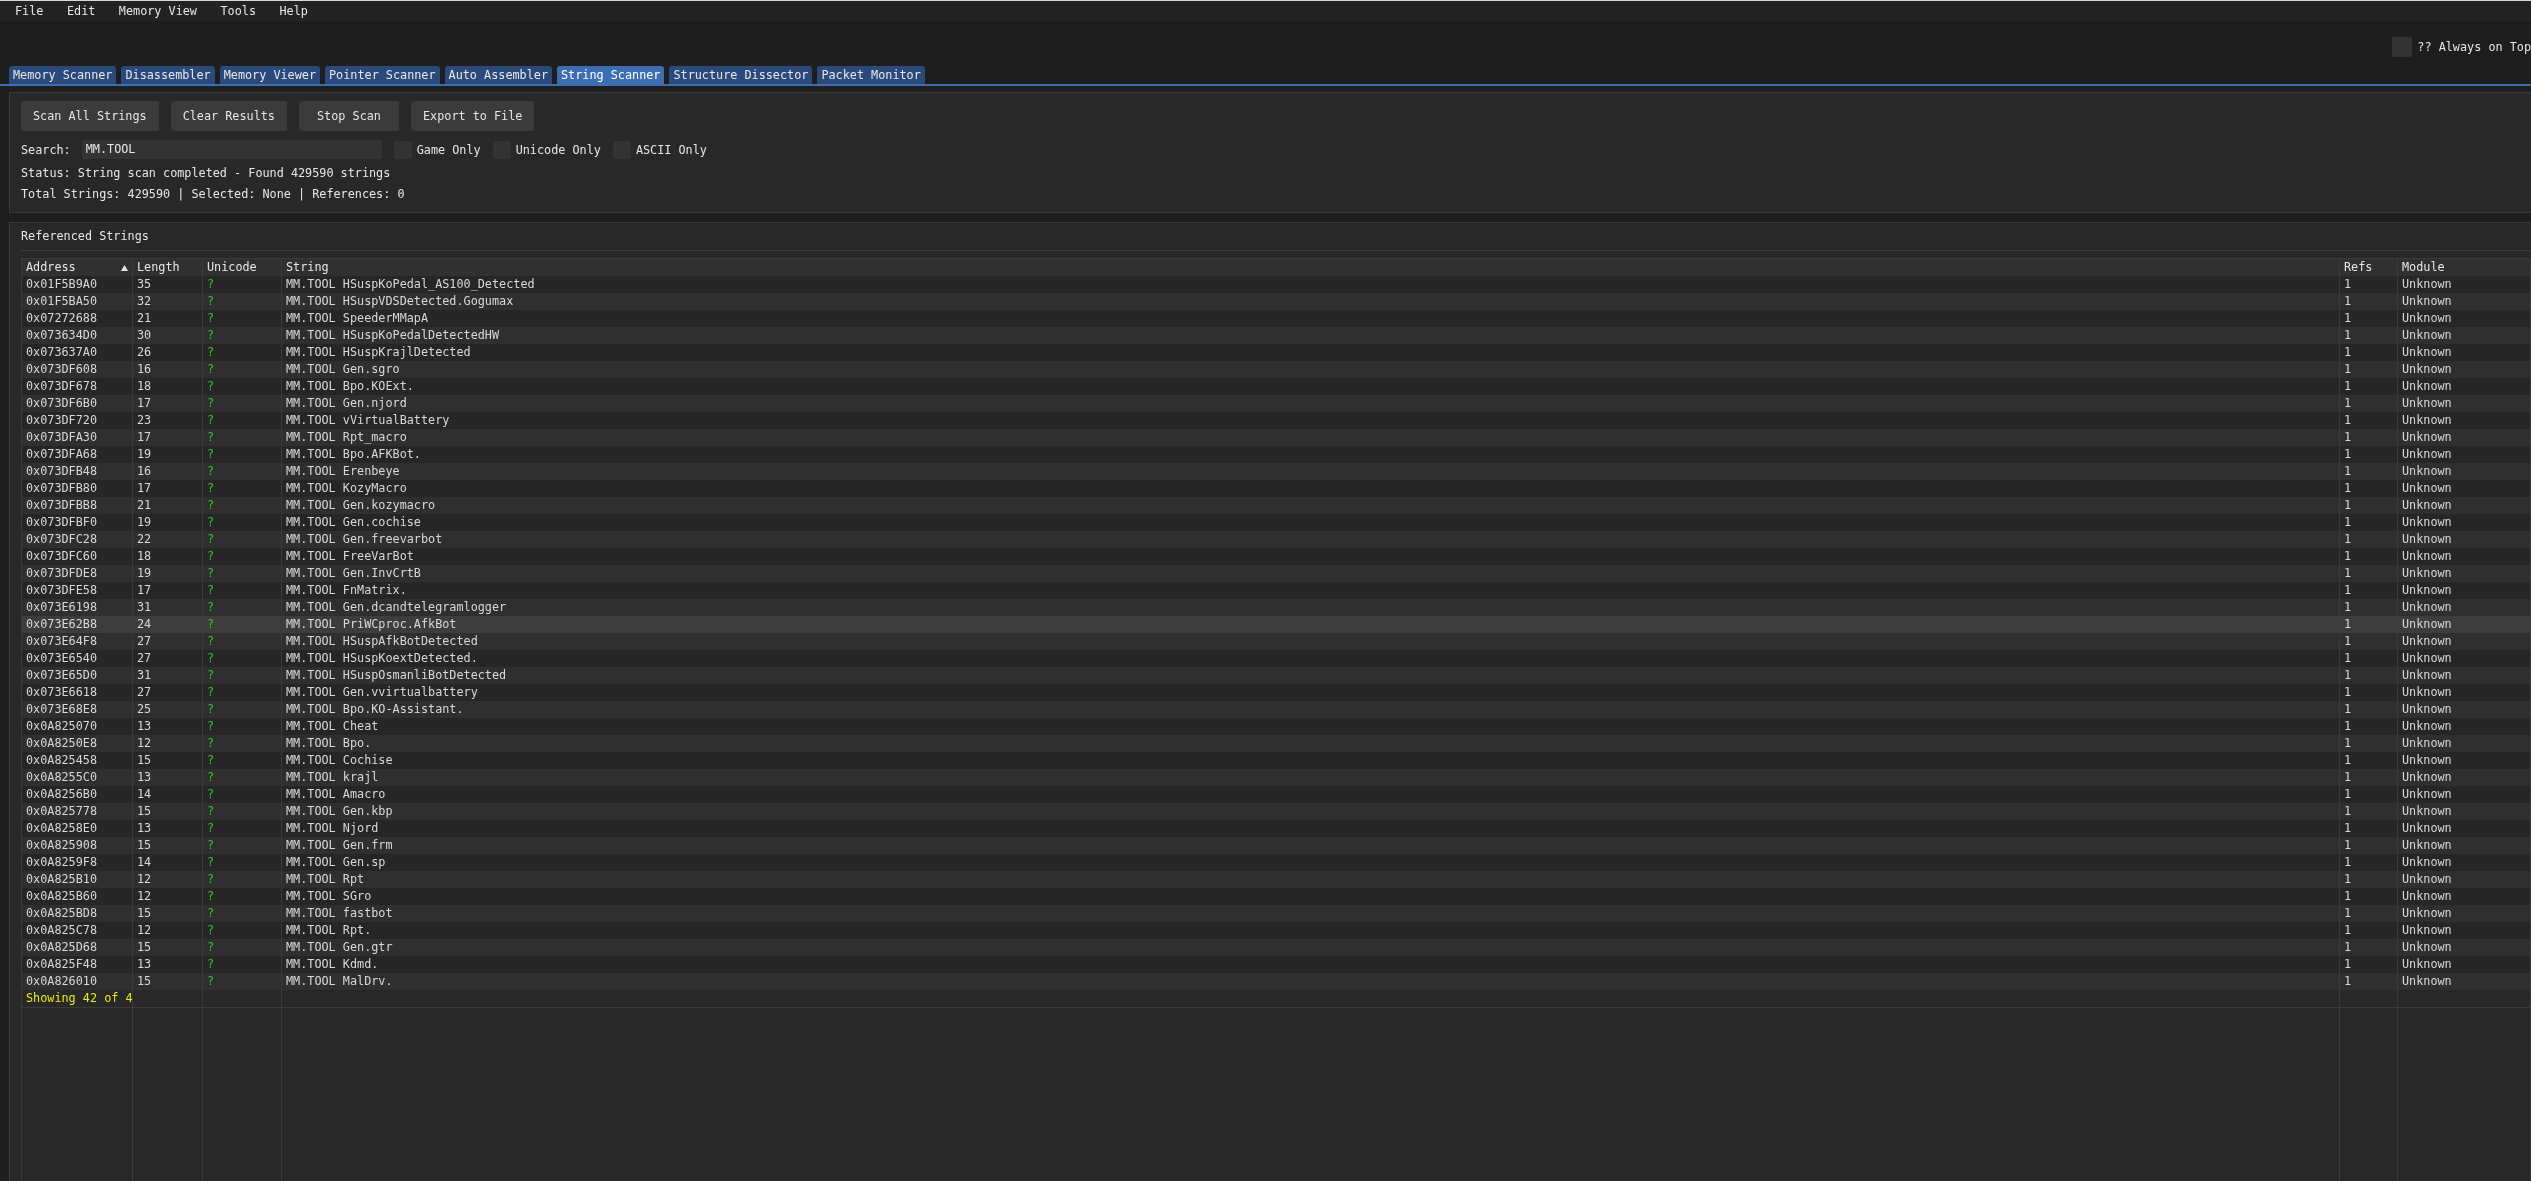 This screenshot has height=1181, width=2531. I want to click on tab: Disassembler, so click(168, 75).